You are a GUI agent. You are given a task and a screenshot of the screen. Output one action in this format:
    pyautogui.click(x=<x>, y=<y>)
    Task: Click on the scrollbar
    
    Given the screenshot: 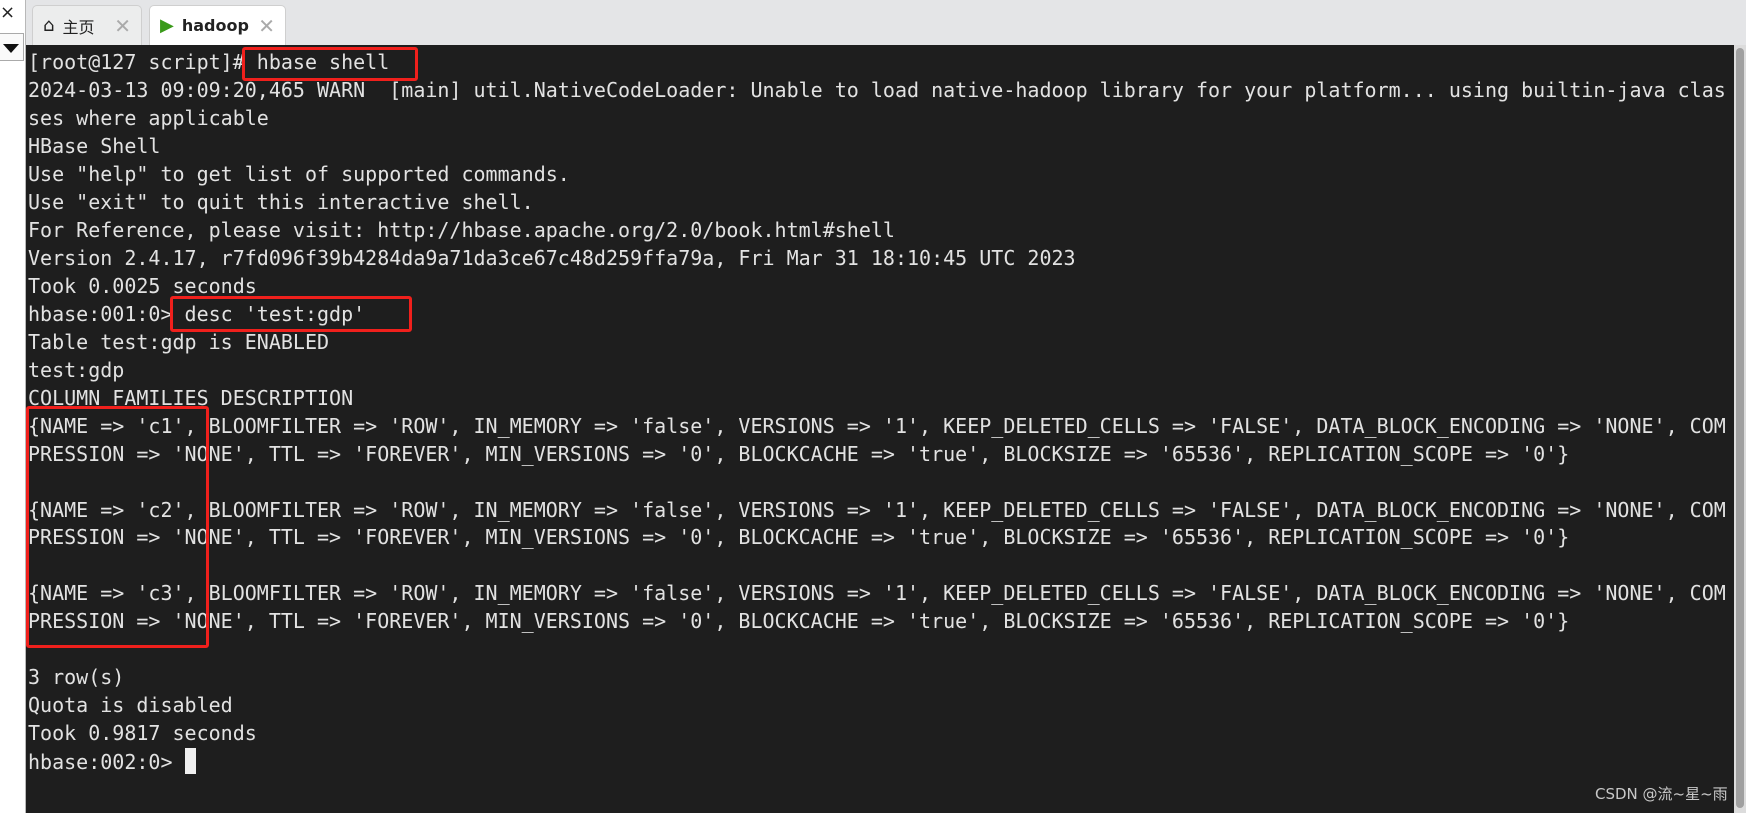 What is the action you would take?
    pyautogui.click(x=1740, y=429)
    